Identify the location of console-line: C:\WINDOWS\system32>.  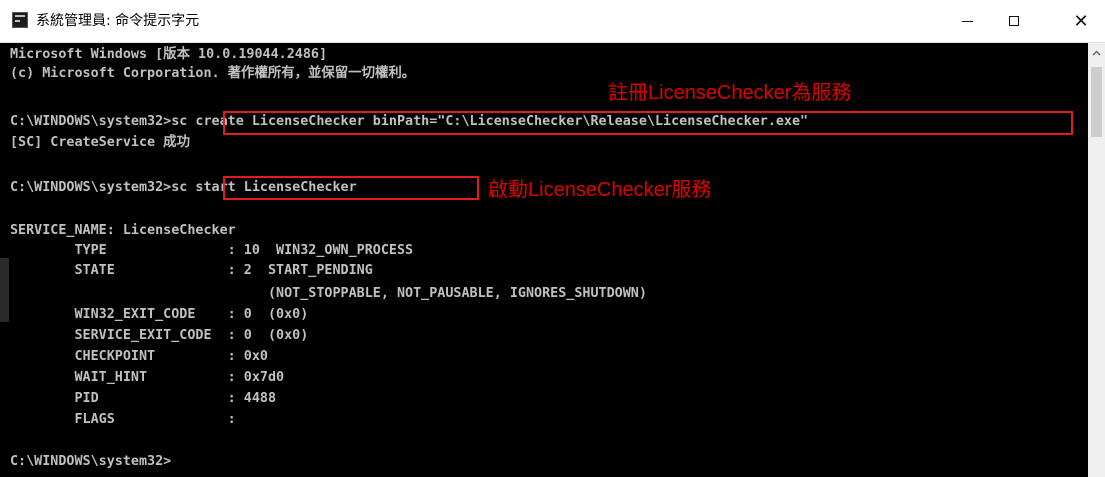
(91, 461).